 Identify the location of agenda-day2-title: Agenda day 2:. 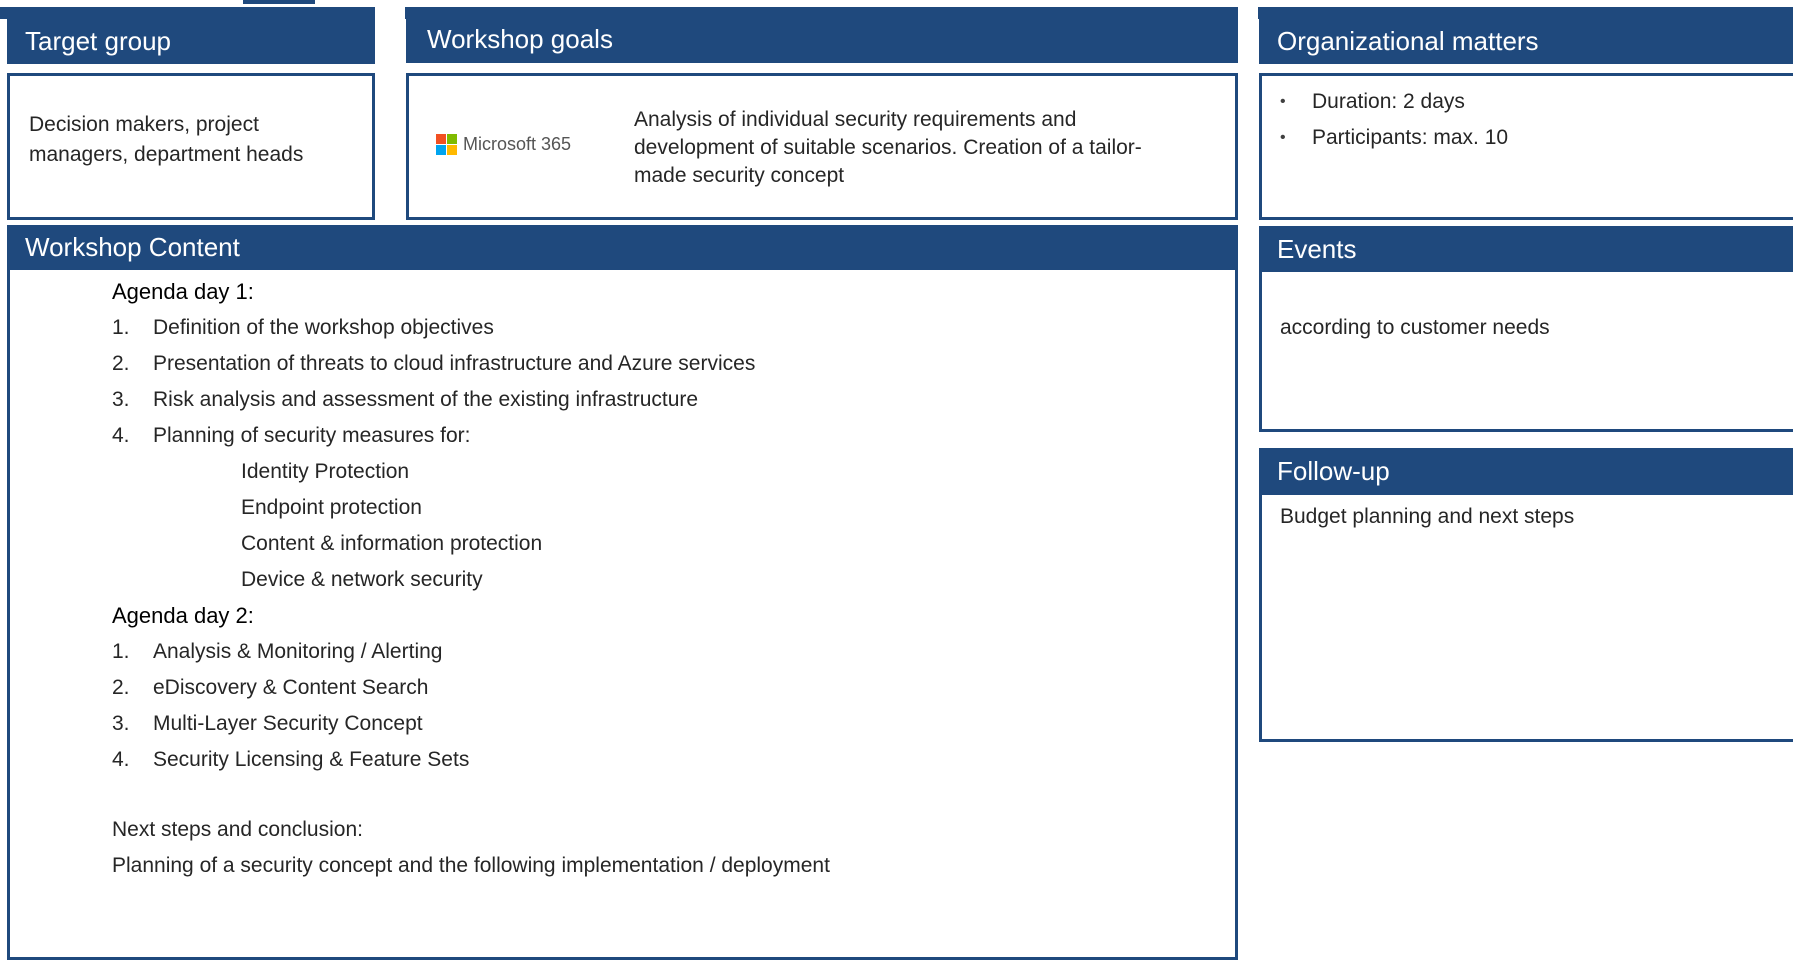
(183, 615).